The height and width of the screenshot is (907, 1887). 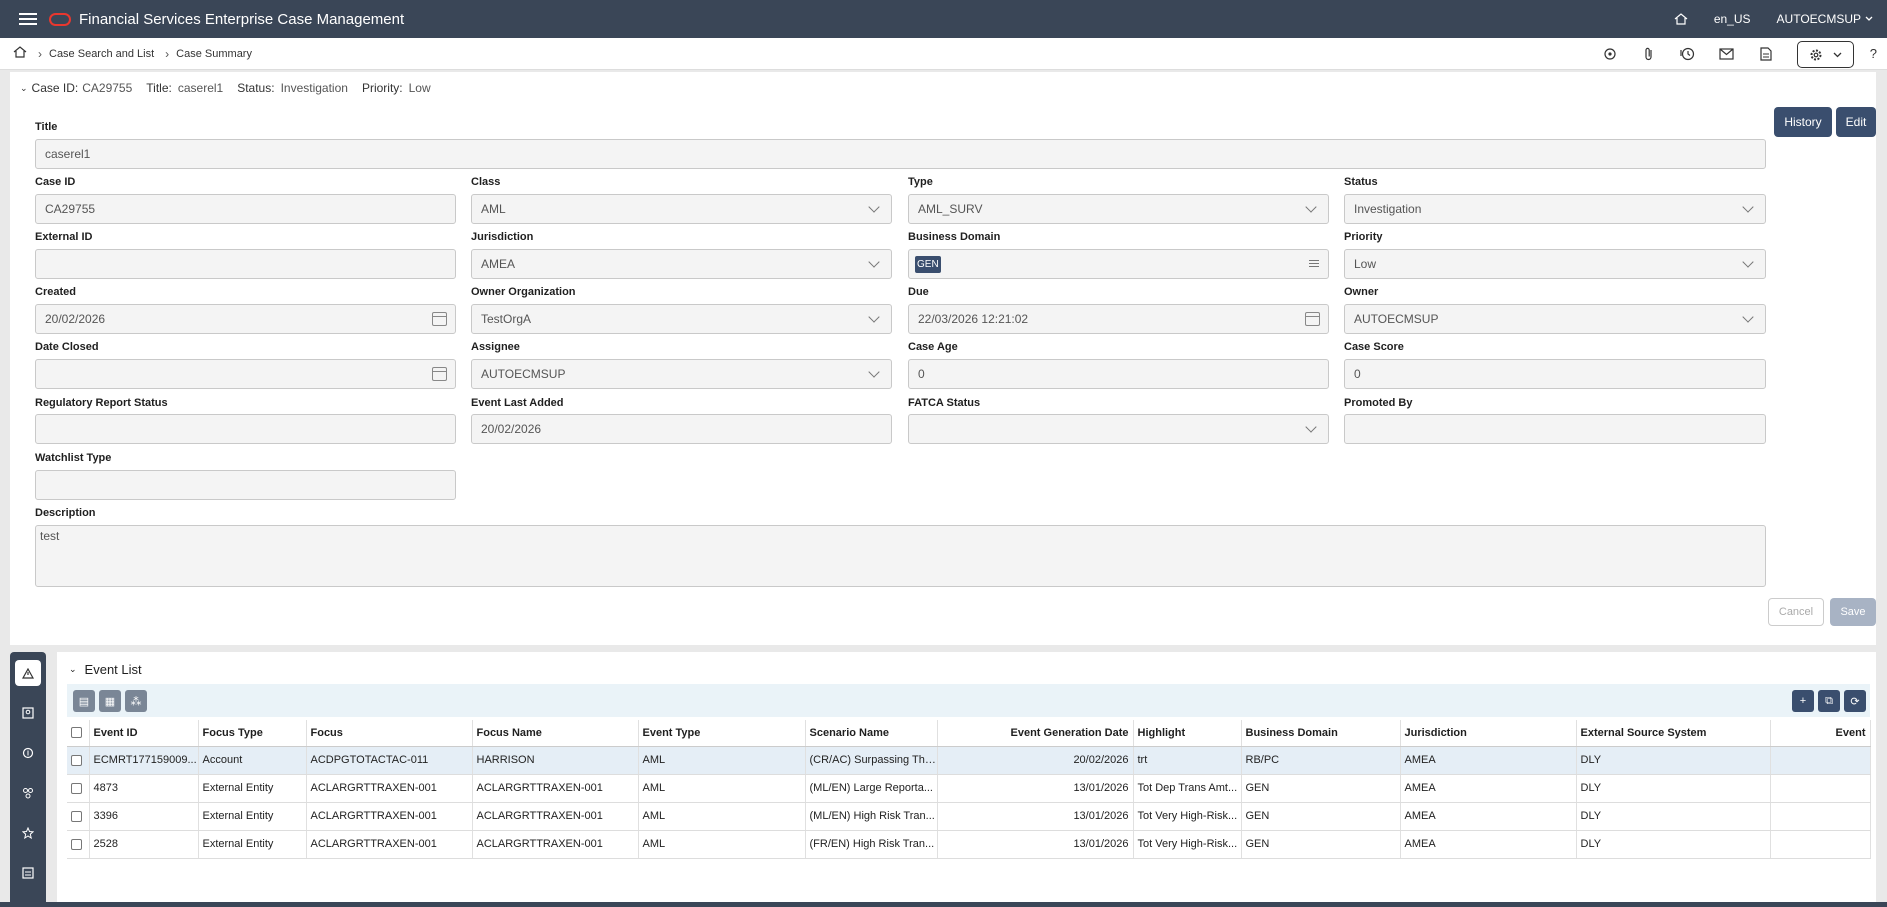 I want to click on report-icon, so click(x=28, y=873).